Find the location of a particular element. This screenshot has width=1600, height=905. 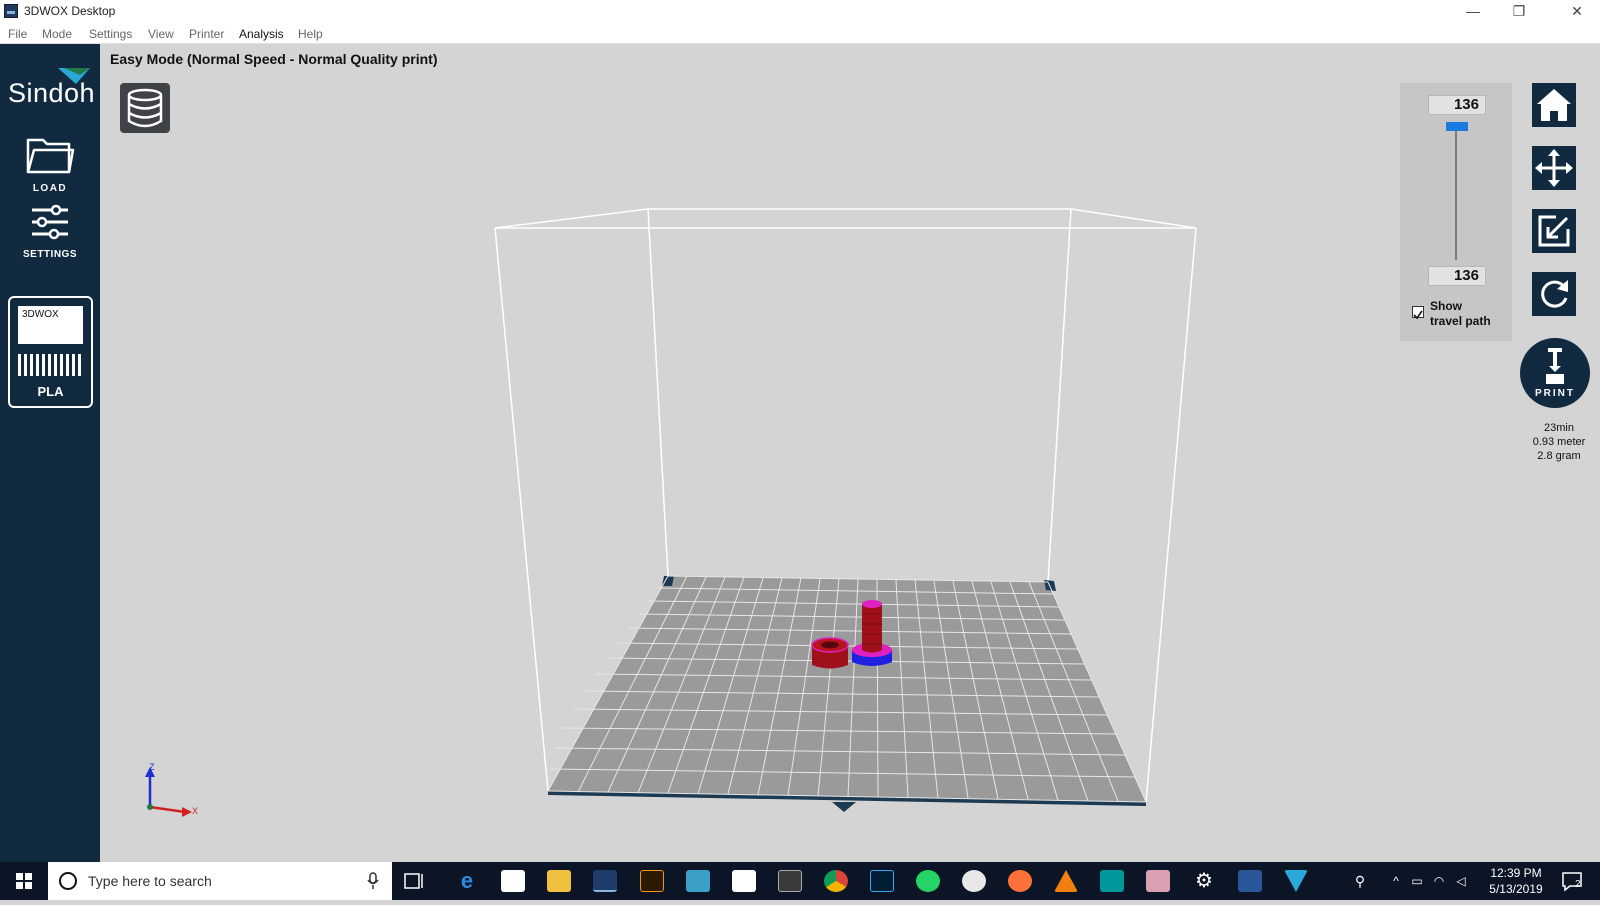

start-button is located at coordinates (24, 881).